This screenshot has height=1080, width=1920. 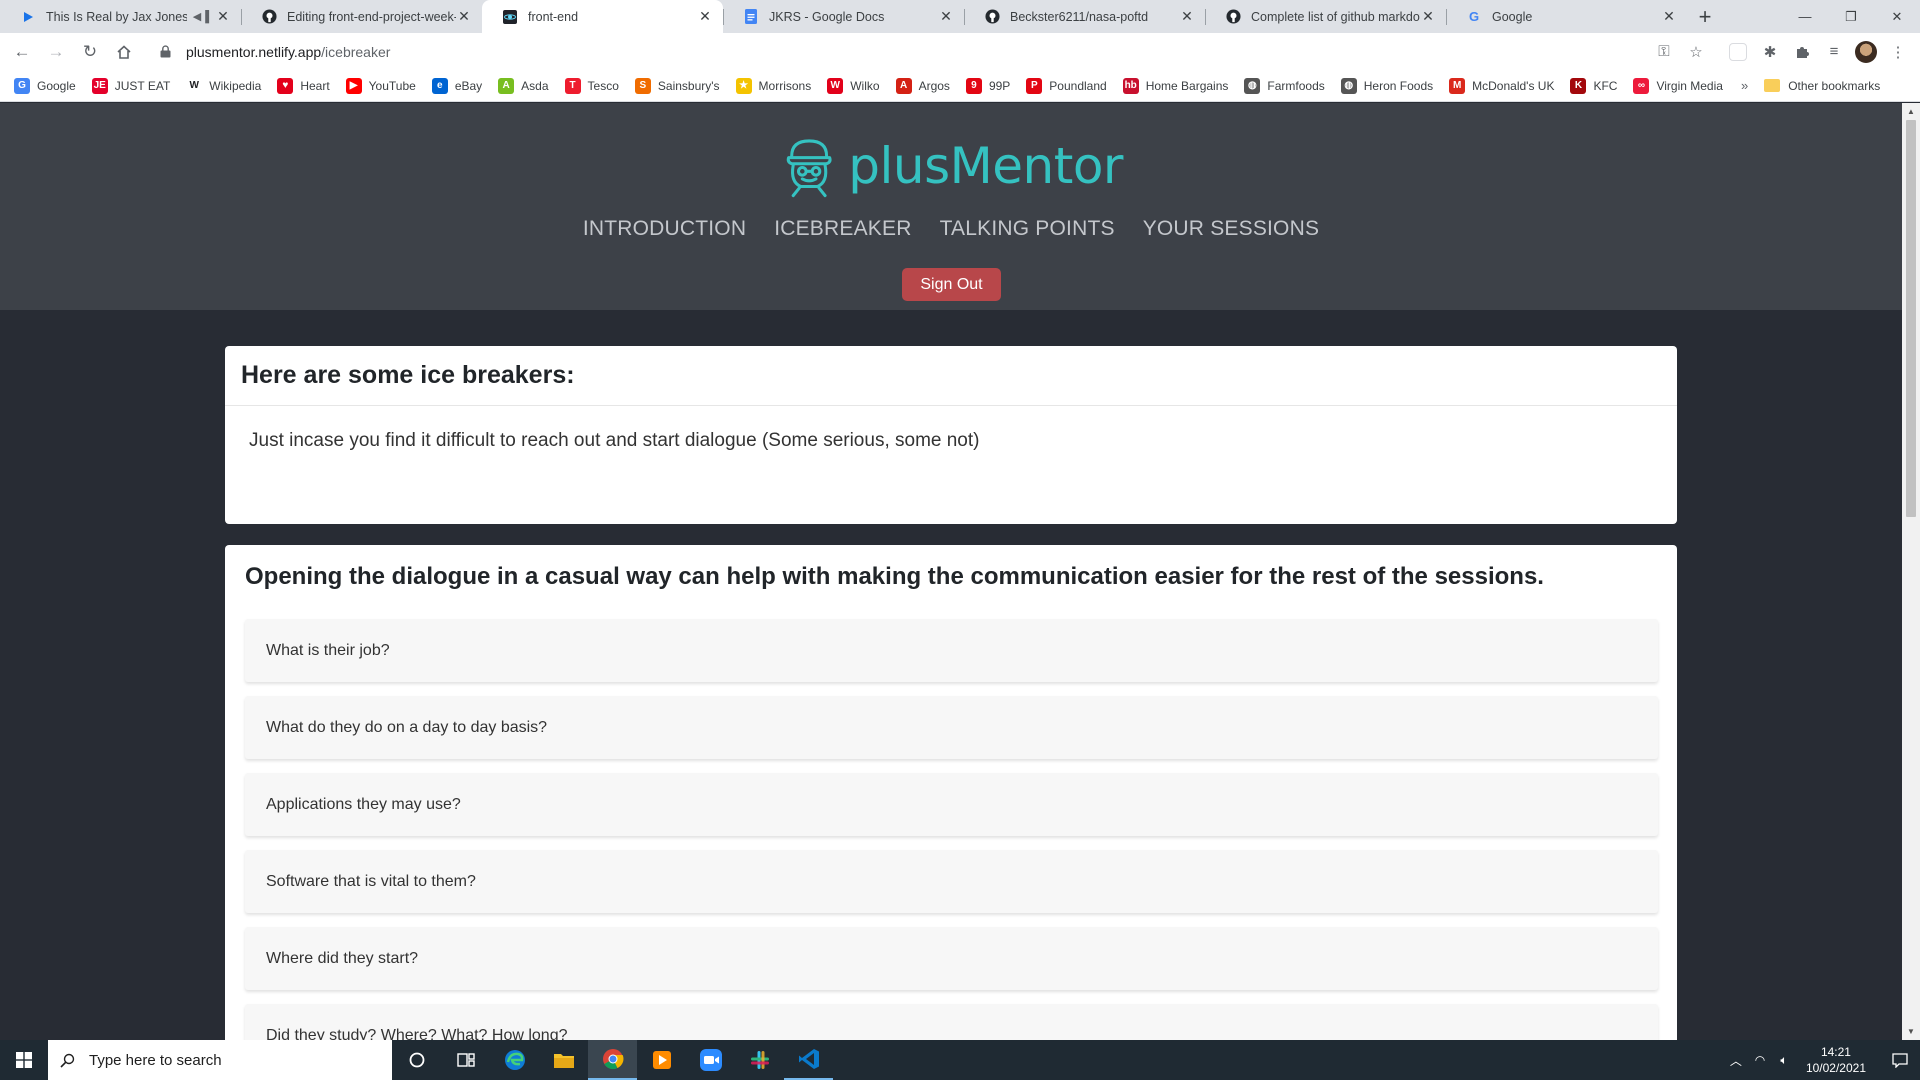 I want to click on tab-title: Beckster6211/nasa-poftd, so click(x=1079, y=16).